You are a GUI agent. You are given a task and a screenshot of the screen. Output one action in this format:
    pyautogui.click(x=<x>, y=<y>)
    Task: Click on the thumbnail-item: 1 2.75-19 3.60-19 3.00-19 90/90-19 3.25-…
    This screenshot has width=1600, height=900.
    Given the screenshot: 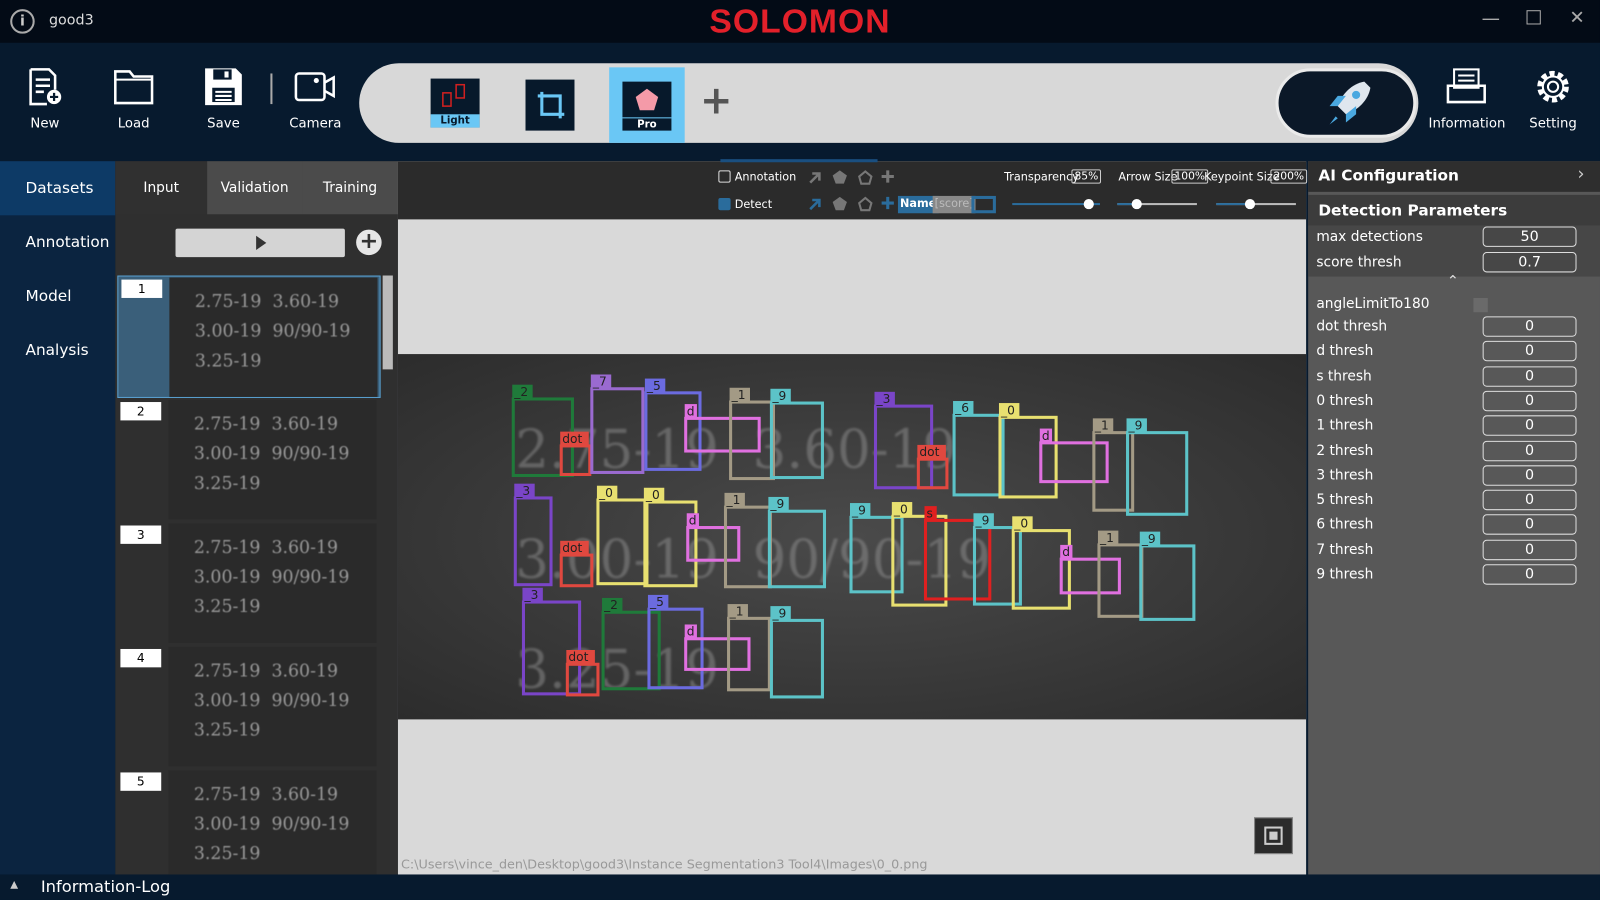 What is the action you would take?
    pyautogui.click(x=249, y=336)
    